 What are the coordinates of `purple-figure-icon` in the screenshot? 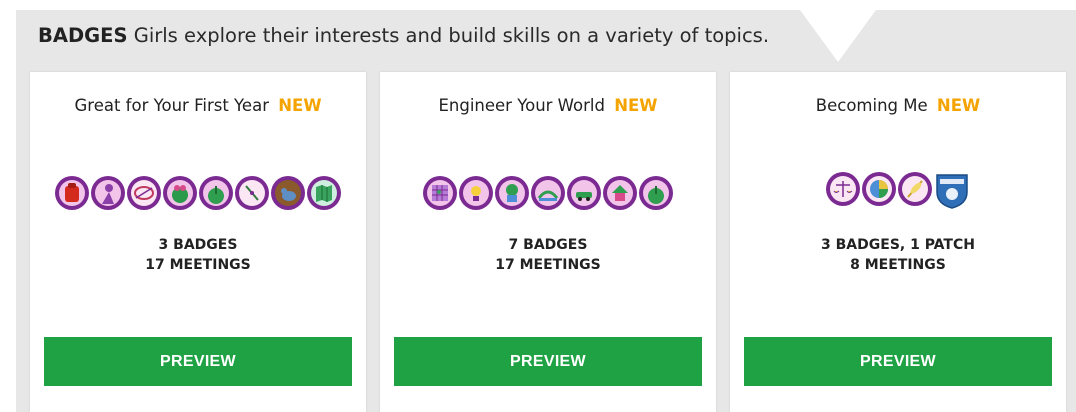 It's located at (108, 193).